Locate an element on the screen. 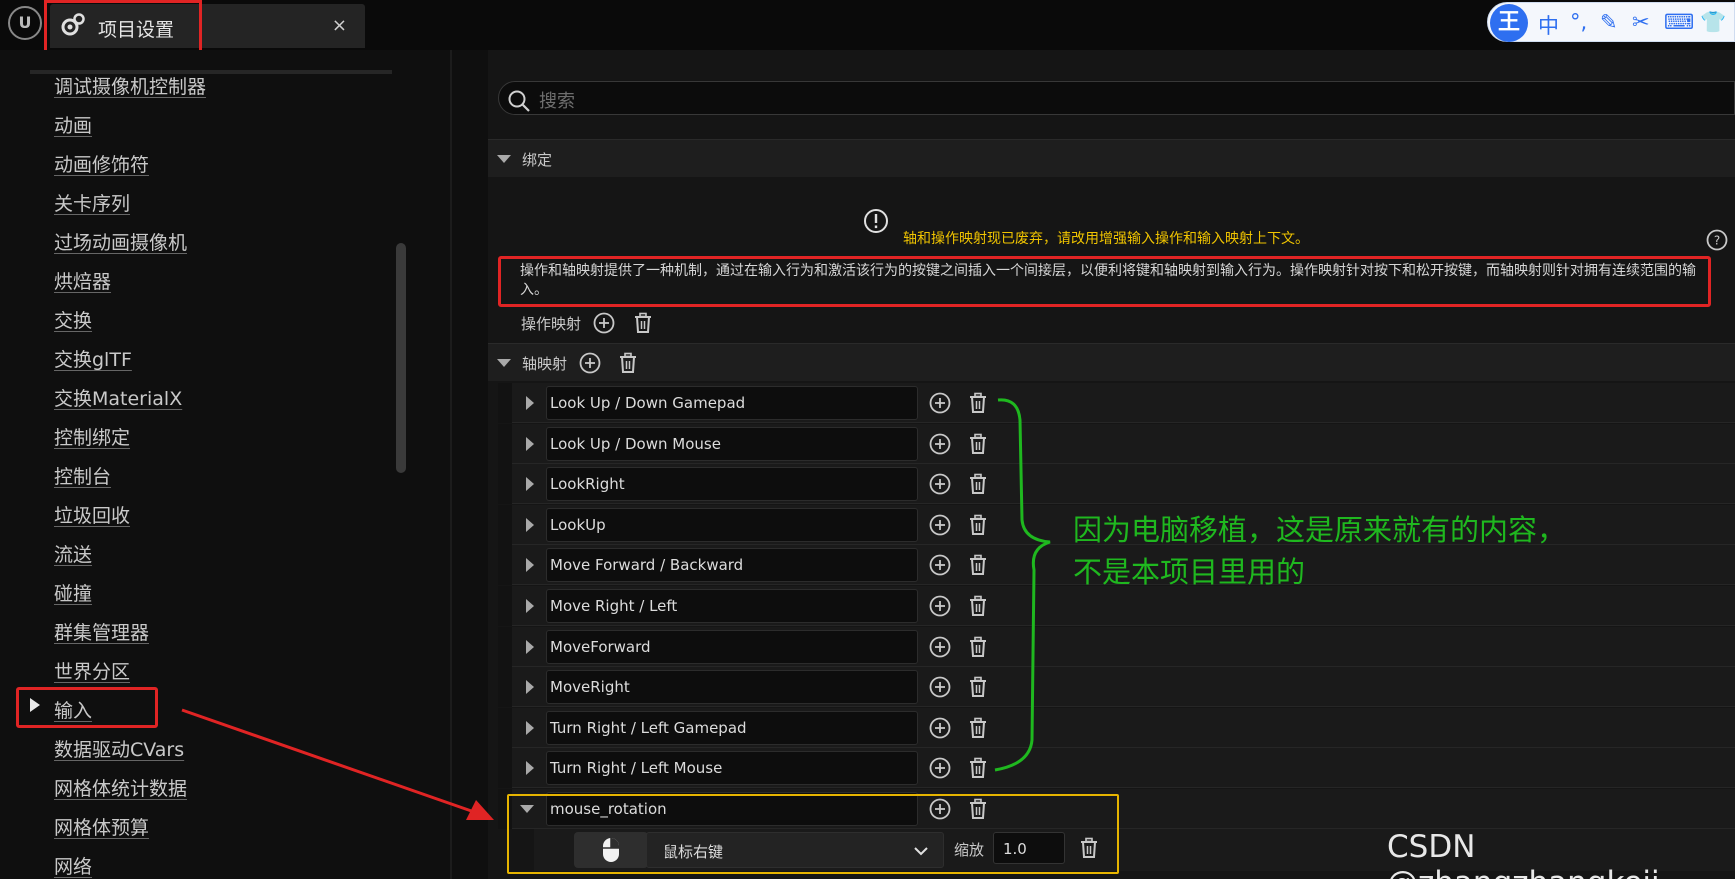 The width and height of the screenshot is (1735, 879). sidebar-item-cinematic-camera: 过场动画摄像机 is located at coordinates (120, 241).